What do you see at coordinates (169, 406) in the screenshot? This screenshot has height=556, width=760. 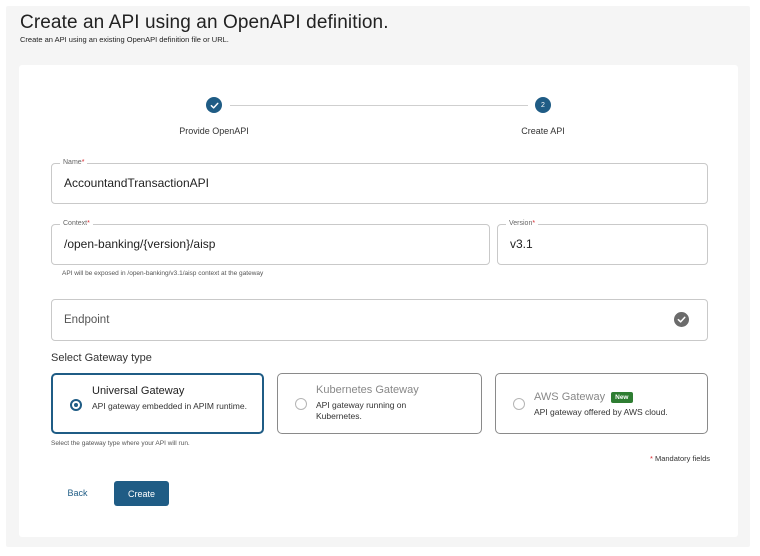 I see `gateway-description: API gateway embedded in APIM runtime.` at bounding box center [169, 406].